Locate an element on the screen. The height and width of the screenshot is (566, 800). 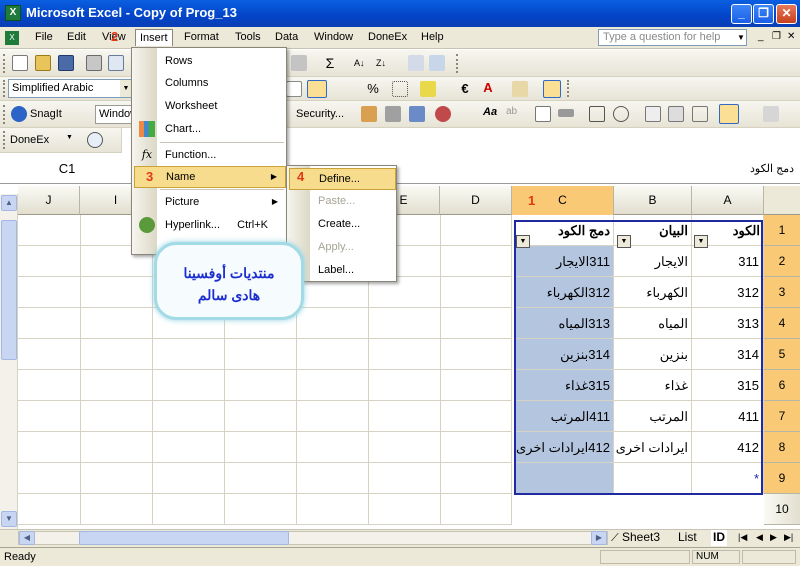
percent-icon: % is located at coordinates (373, 89).